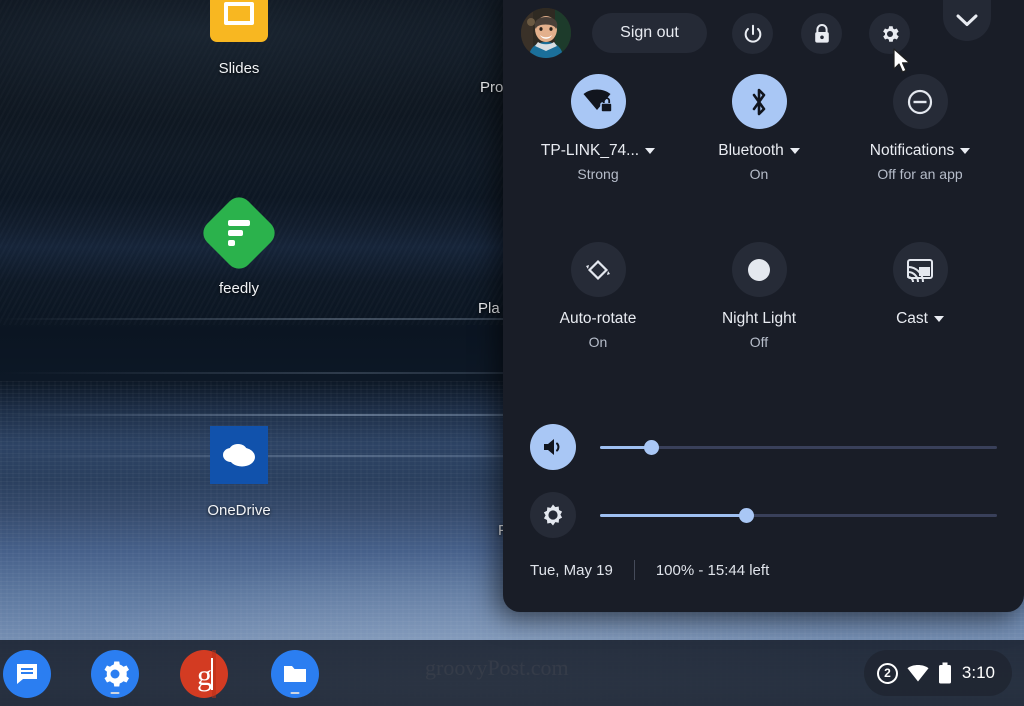 This screenshot has width=1024, height=706. Describe the element at coordinates (759, 101) in the screenshot. I see `bluetooth-icon` at that location.